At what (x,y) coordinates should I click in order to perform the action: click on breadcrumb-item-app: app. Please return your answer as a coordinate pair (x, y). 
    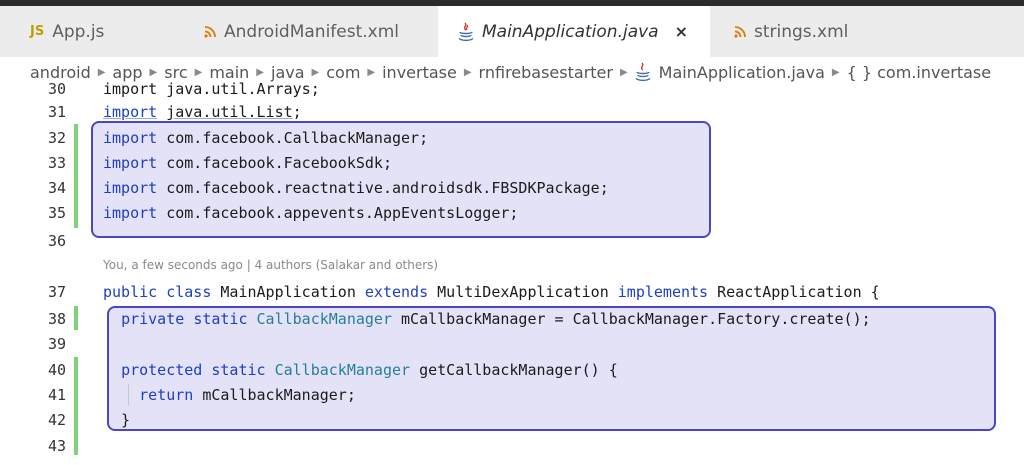
    Looking at the image, I should click on (127, 72).